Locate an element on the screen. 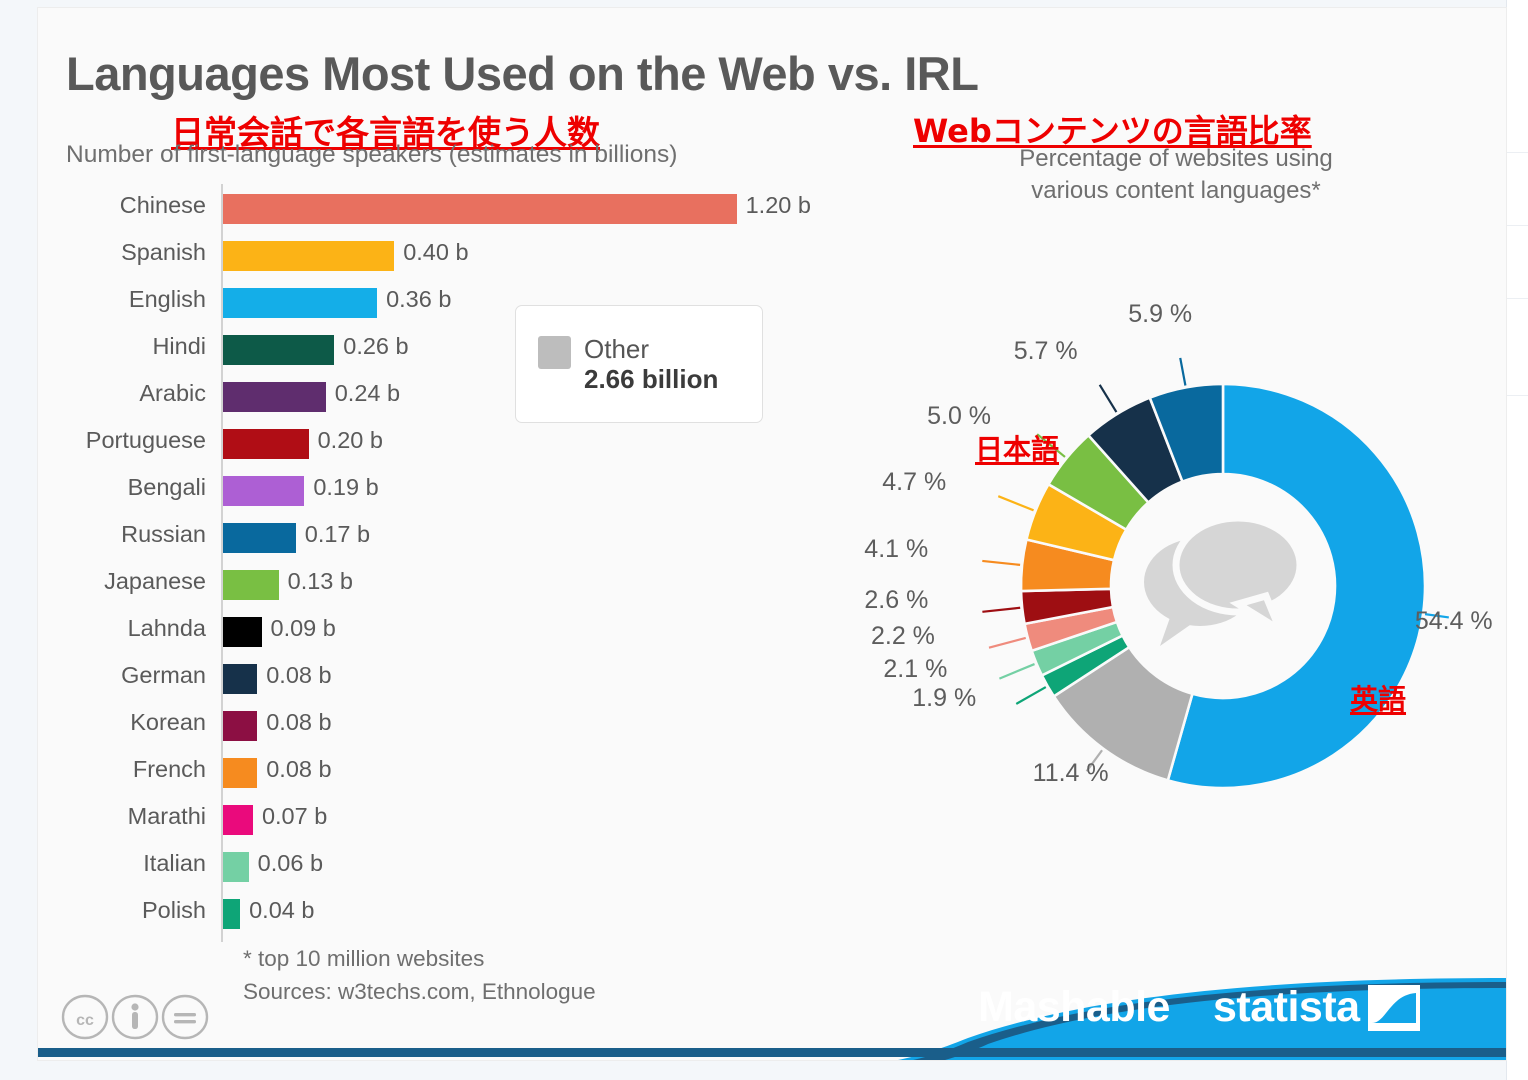  bar-row: Japanese 0.13 b is located at coordinates (418, 585).